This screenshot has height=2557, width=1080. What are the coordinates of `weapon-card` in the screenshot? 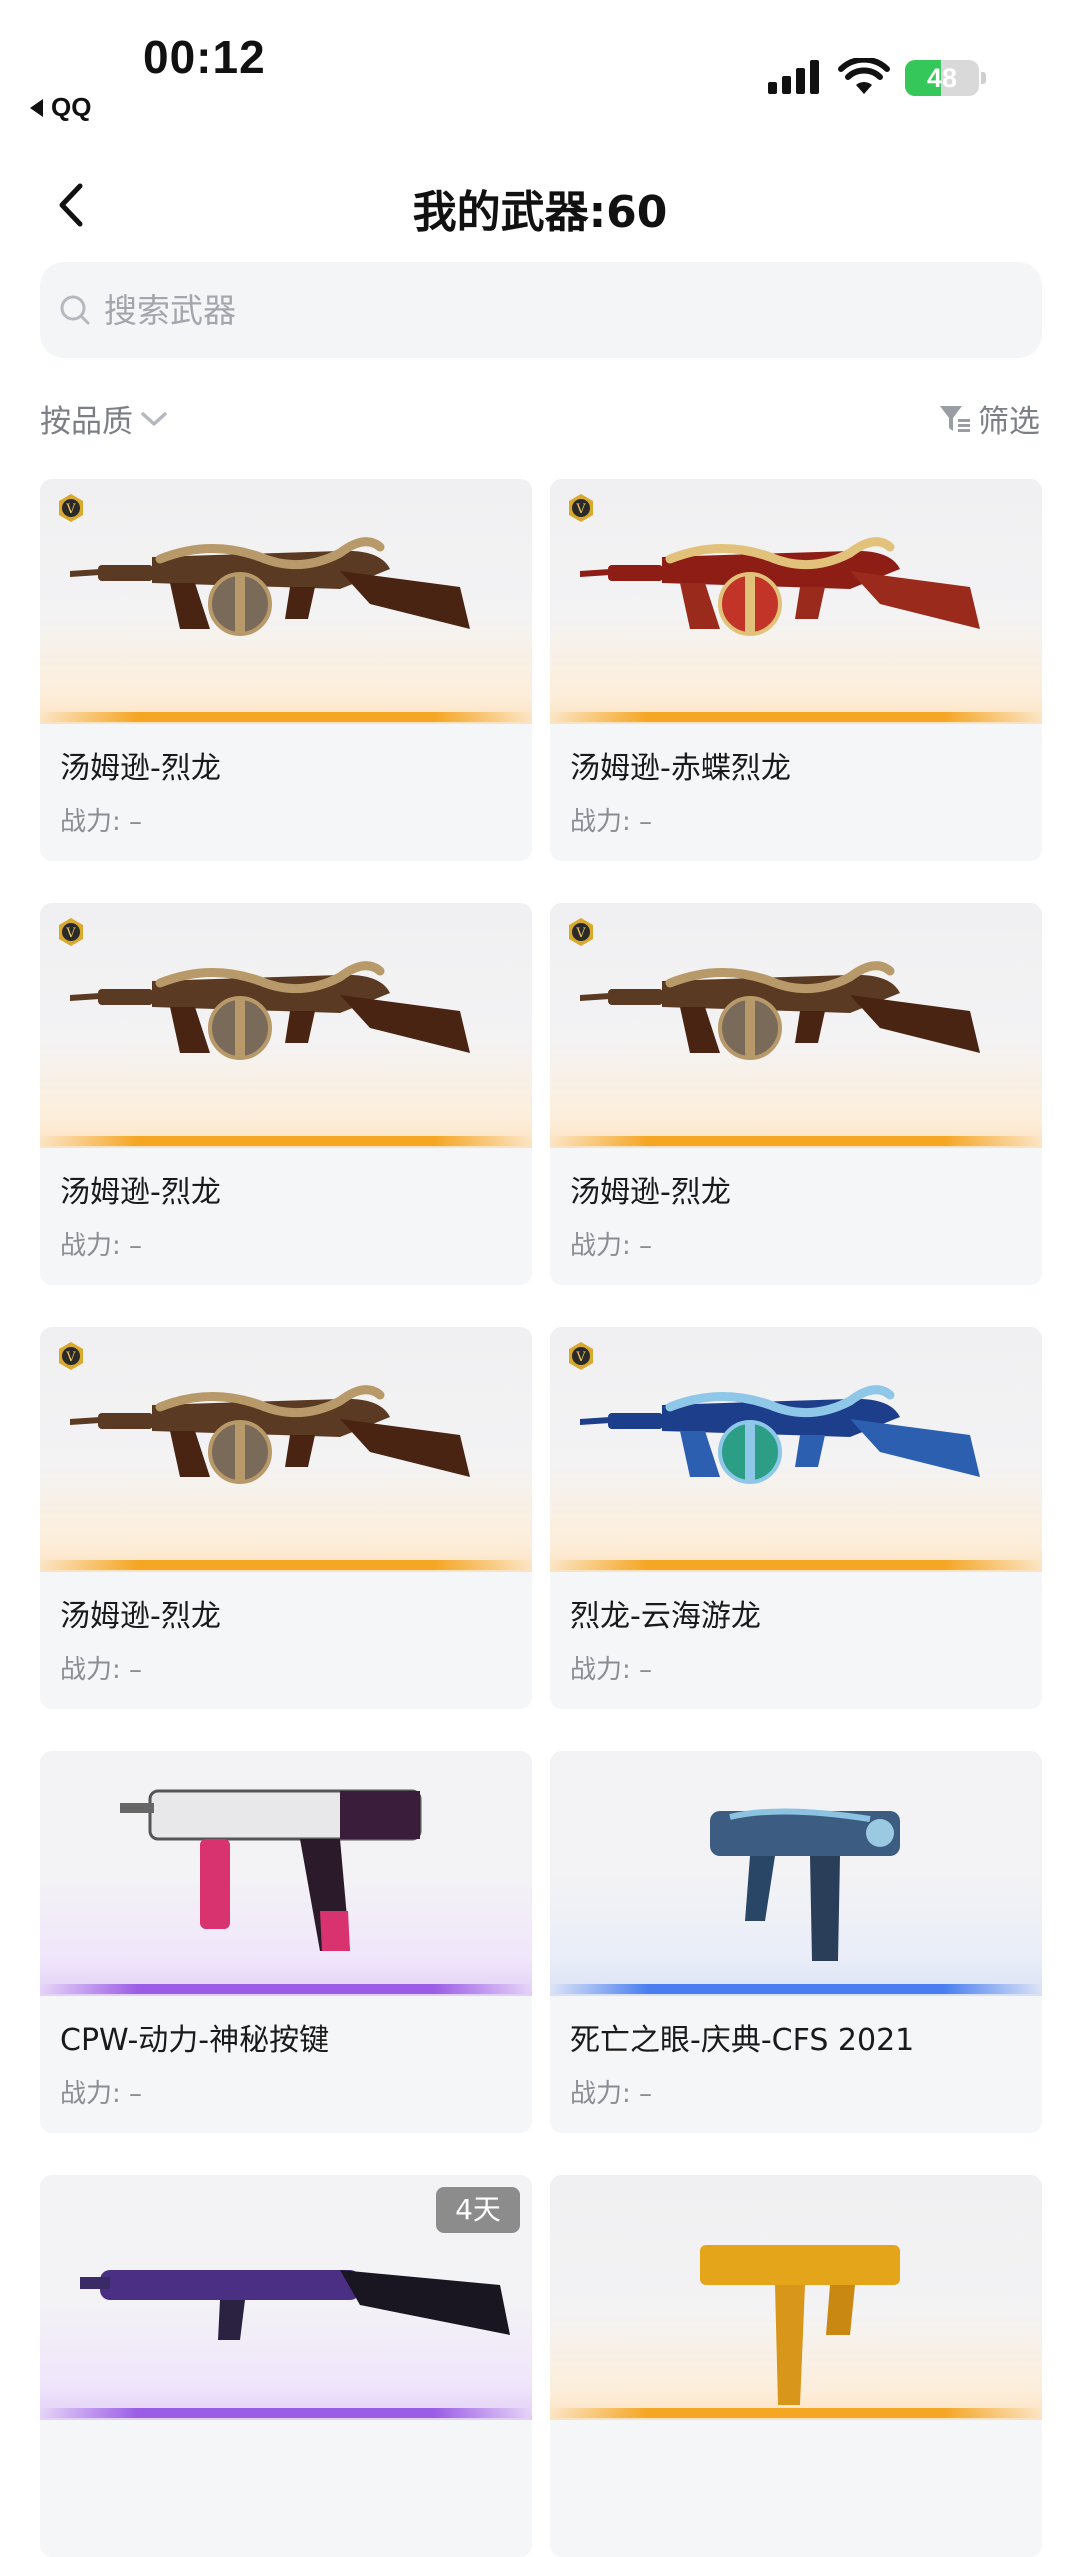 It's located at (796, 2366).